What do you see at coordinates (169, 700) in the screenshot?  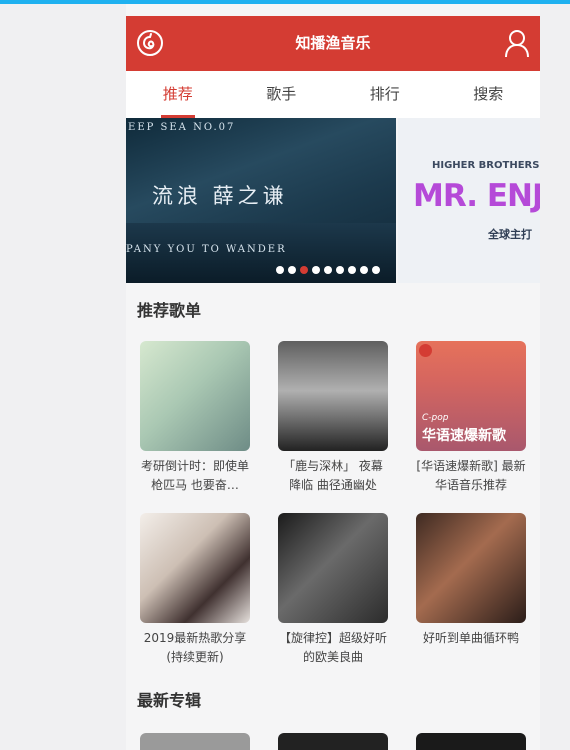 I see `section-title-albums: 最新专辑` at bounding box center [169, 700].